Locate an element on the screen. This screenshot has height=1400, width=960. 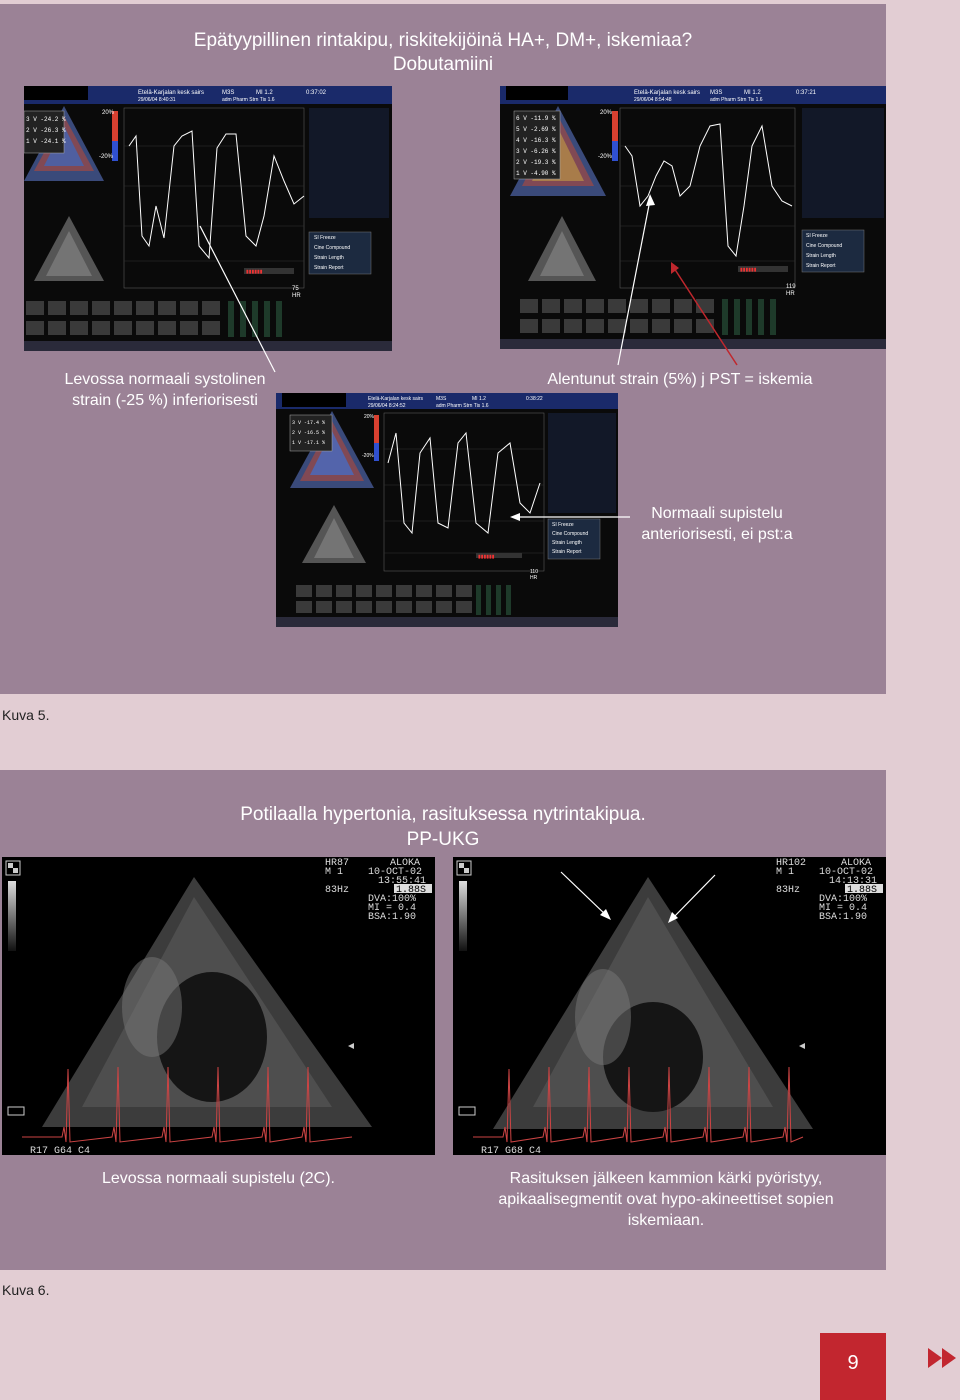
screen1-date: 29/06/04 8:40:31 is located at coordinates (157, 100).